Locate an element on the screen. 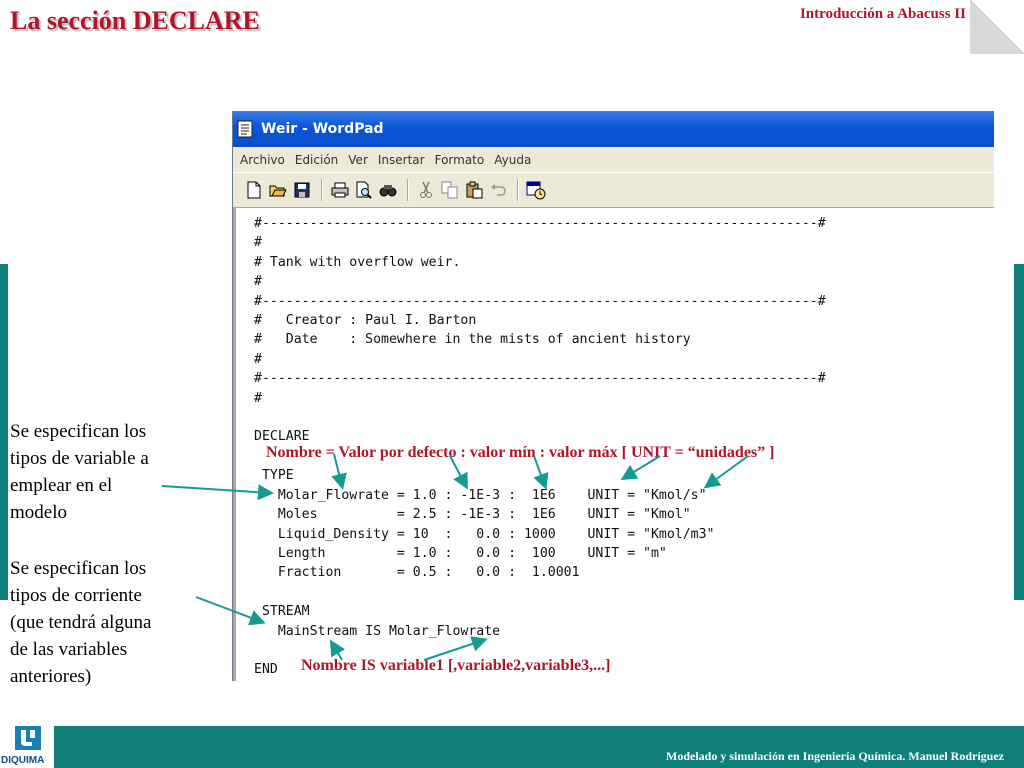  menu-ver: Ver is located at coordinates (358, 160).